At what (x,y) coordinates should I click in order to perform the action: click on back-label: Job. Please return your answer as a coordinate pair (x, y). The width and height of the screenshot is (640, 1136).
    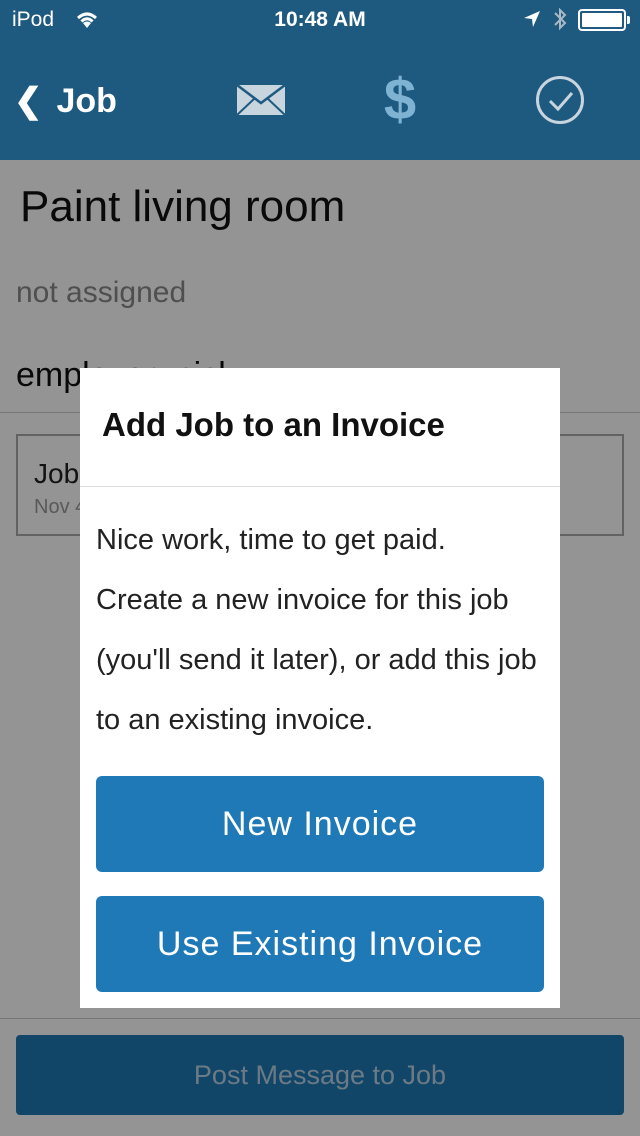
    Looking at the image, I should click on (86, 100).